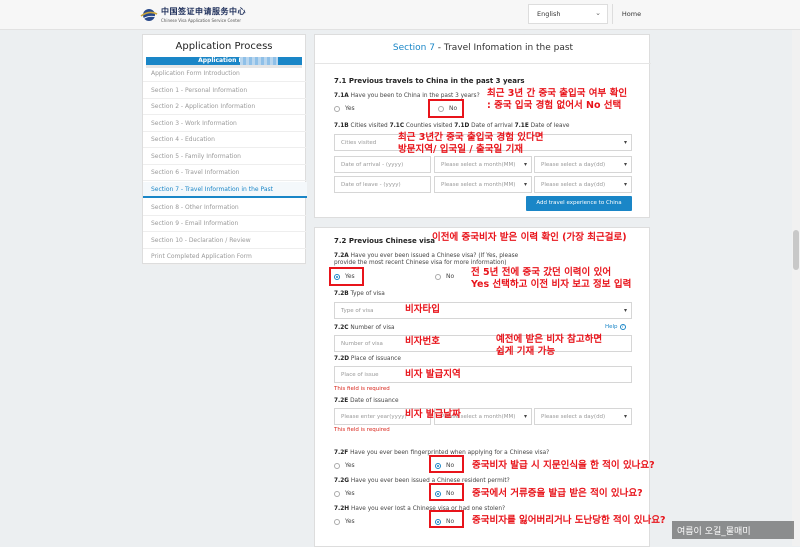 This screenshot has width=800, height=547. What do you see at coordinates (203, 11) in the screenshot?
I see `logo-title-cn: 中国签证申请服务中心` at bounding box center [203, 11].